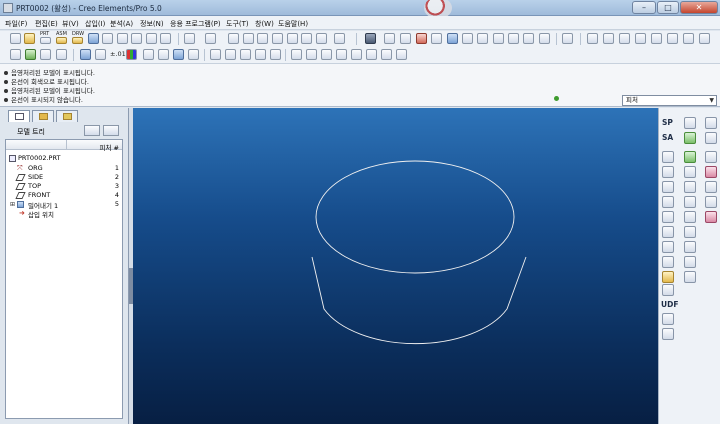 Image resolution: width=720 pixels, height=424 pixels. I want to click on zoom-in-icon, so click(467, 38).